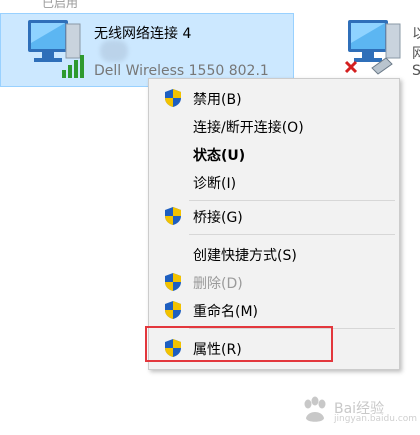 This screenshot has height=435, width=420. Describe the element at coordinates (372, 47) in the screenshot. I see `ethernet-adapter-icon` at that location.